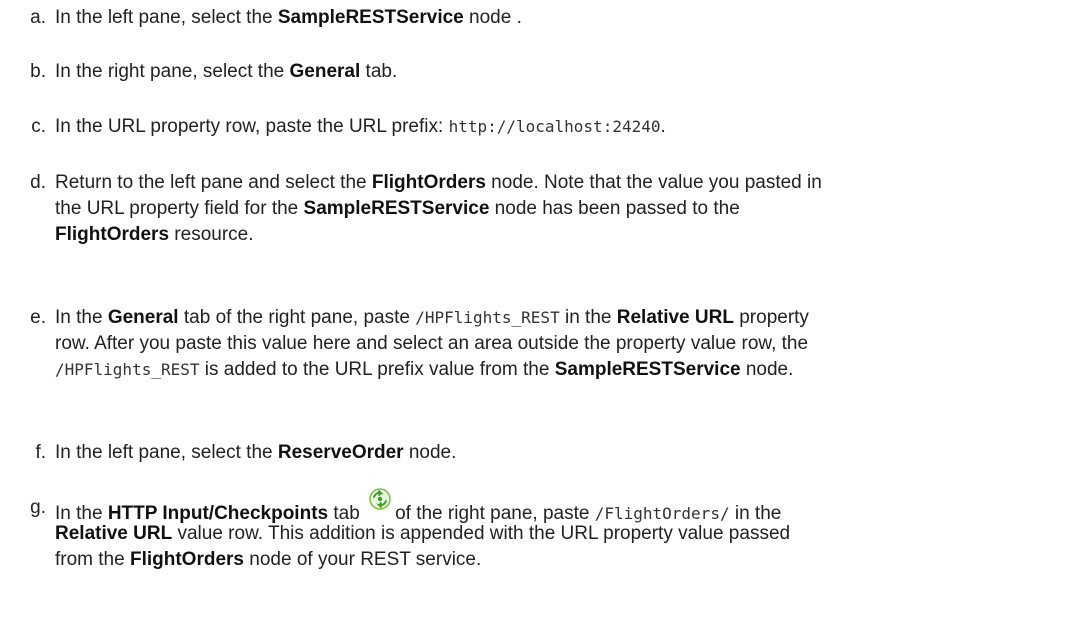  I want to click on bold-term: ReserveOrder, so click(340, 452).